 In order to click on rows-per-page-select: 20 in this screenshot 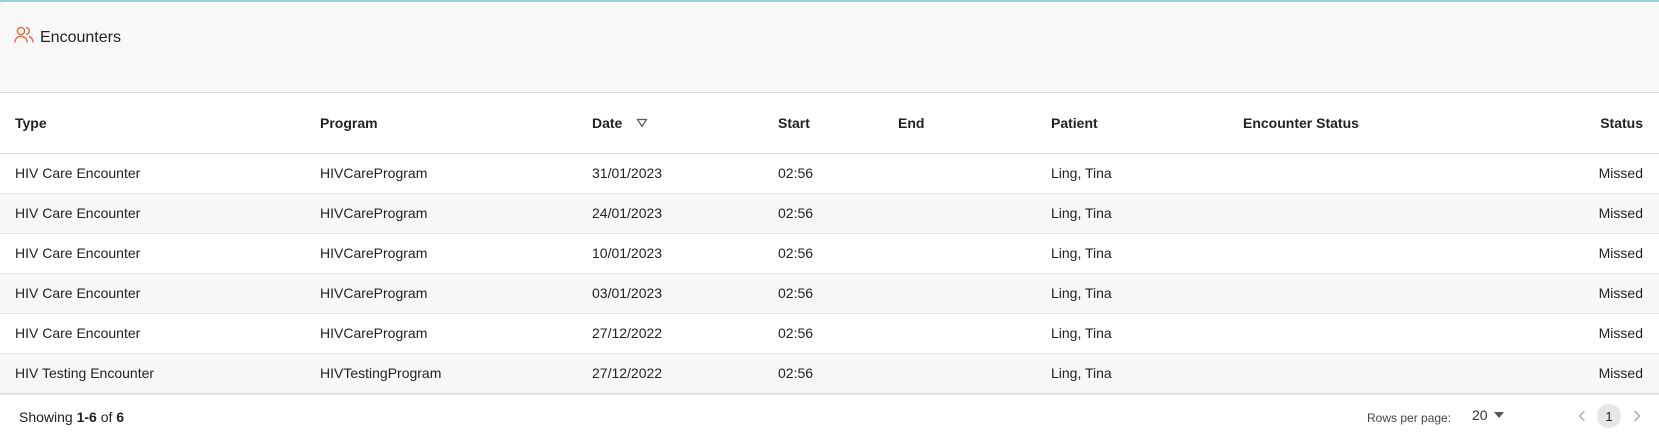, I will do `click(1488, 415)`.